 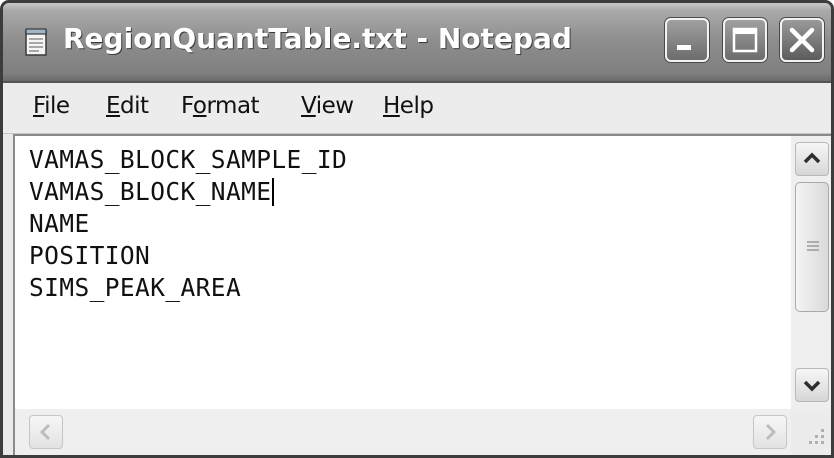 I want to click on grip-lines-icon, so click(x=813, y=246).